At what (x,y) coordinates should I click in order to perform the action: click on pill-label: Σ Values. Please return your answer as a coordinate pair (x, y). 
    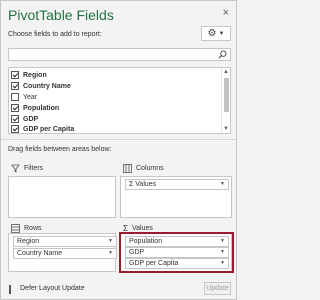
    Looking at the image, I should click on (143, 184).